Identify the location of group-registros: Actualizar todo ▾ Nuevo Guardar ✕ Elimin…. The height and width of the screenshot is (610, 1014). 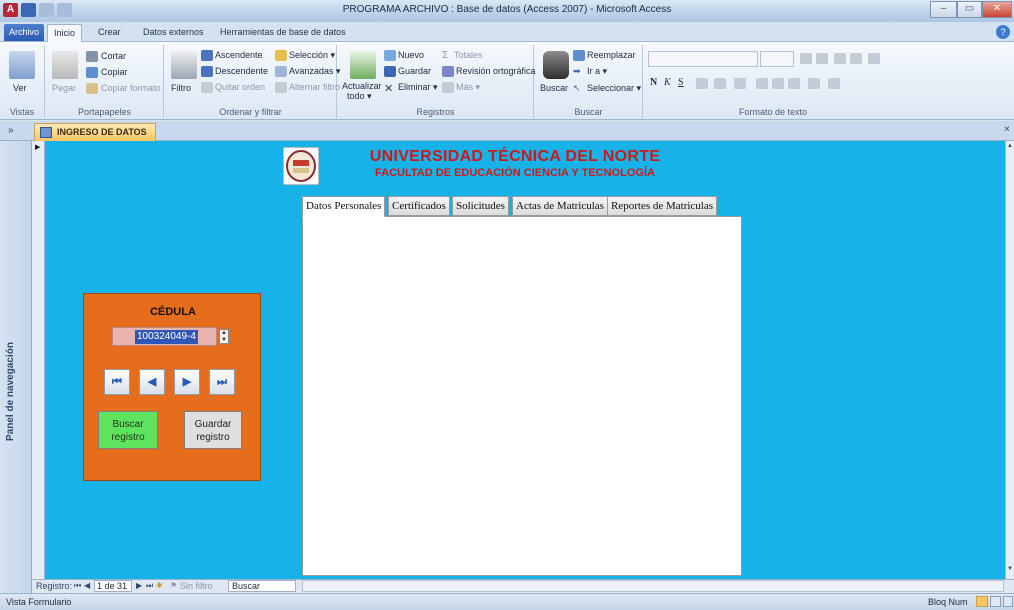
(437, 81).